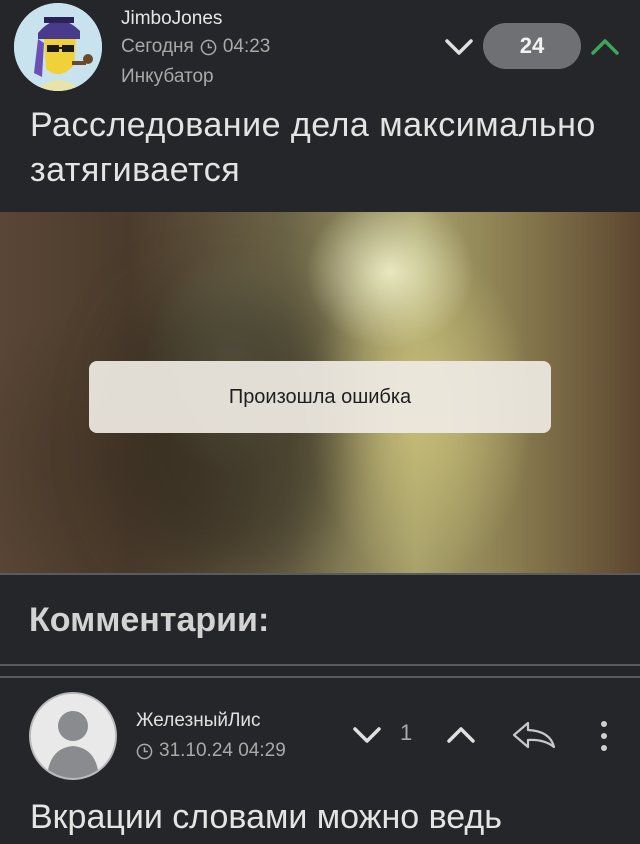  What do you see at coordinates (534, 735) in the screenshot?
I see `reply-icon` at bounding box center [534, 735].